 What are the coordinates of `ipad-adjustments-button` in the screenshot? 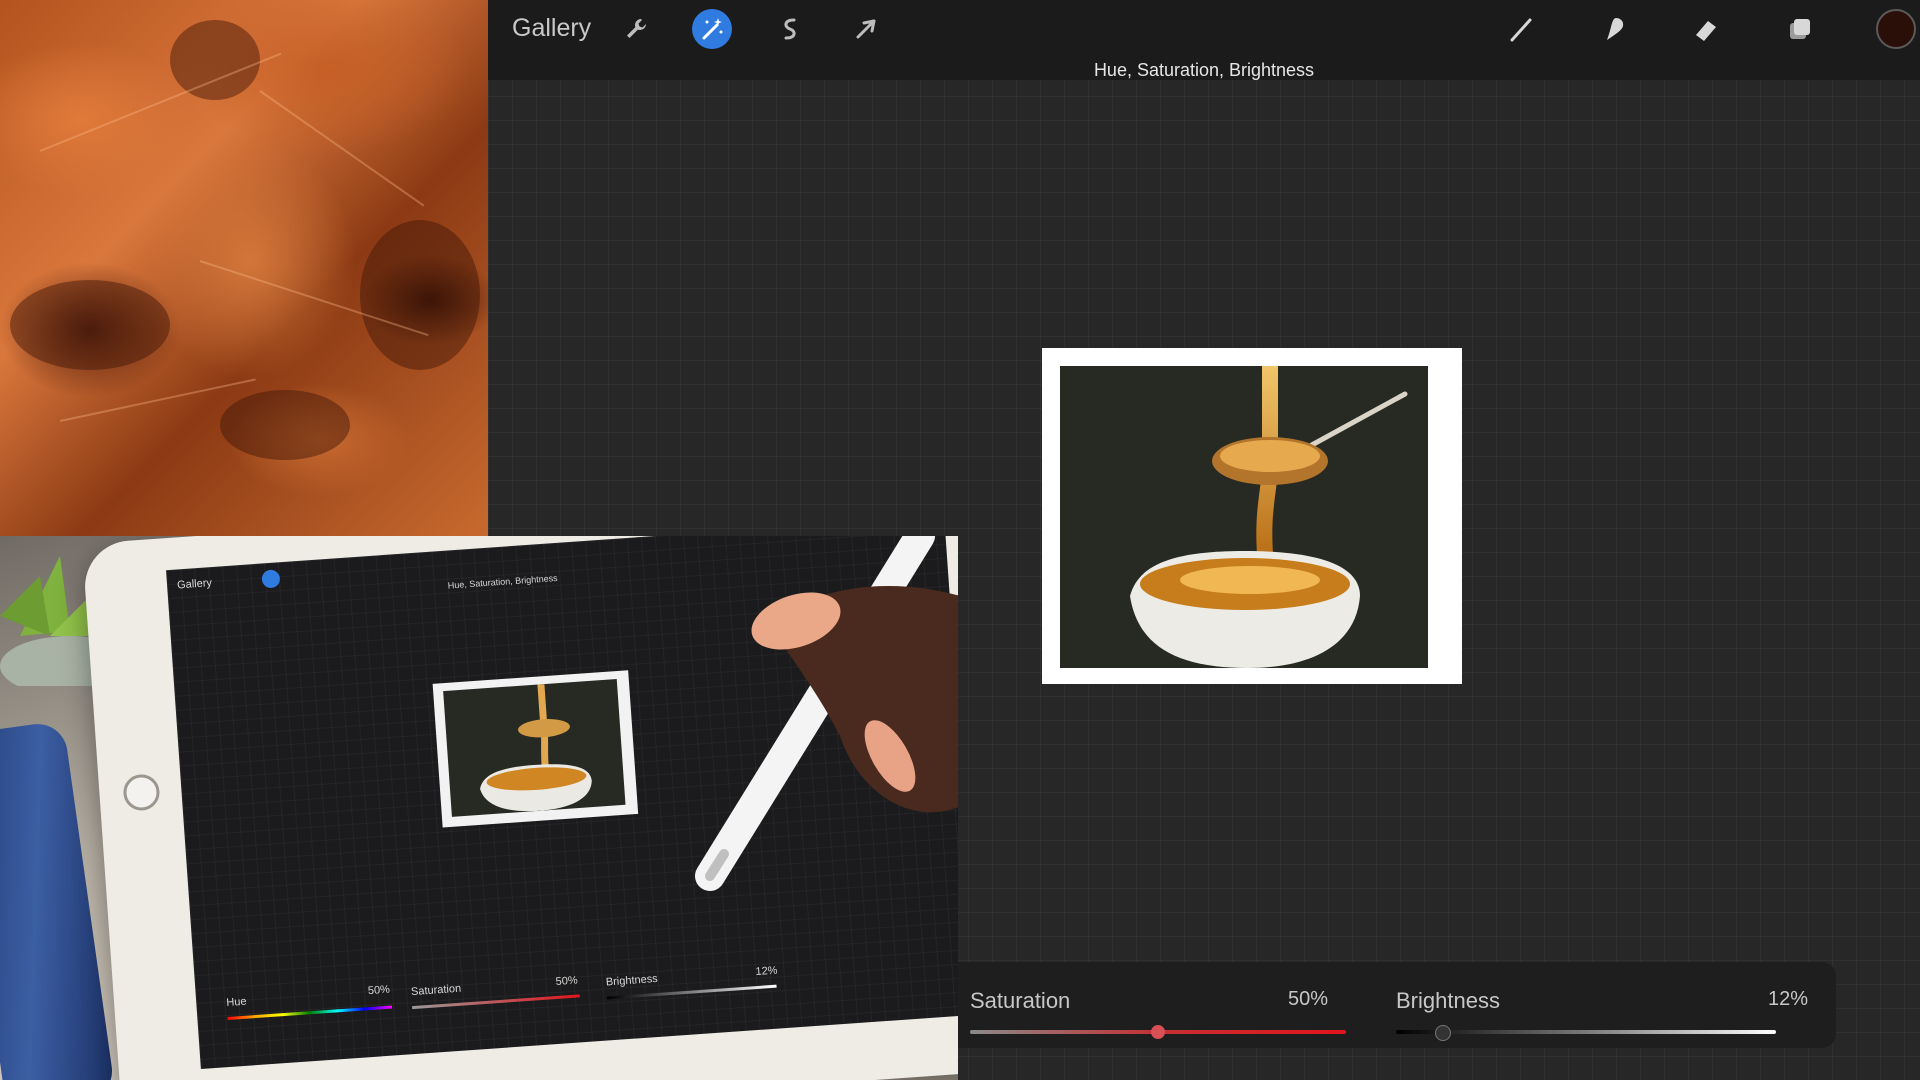 It's located at (271, 579).